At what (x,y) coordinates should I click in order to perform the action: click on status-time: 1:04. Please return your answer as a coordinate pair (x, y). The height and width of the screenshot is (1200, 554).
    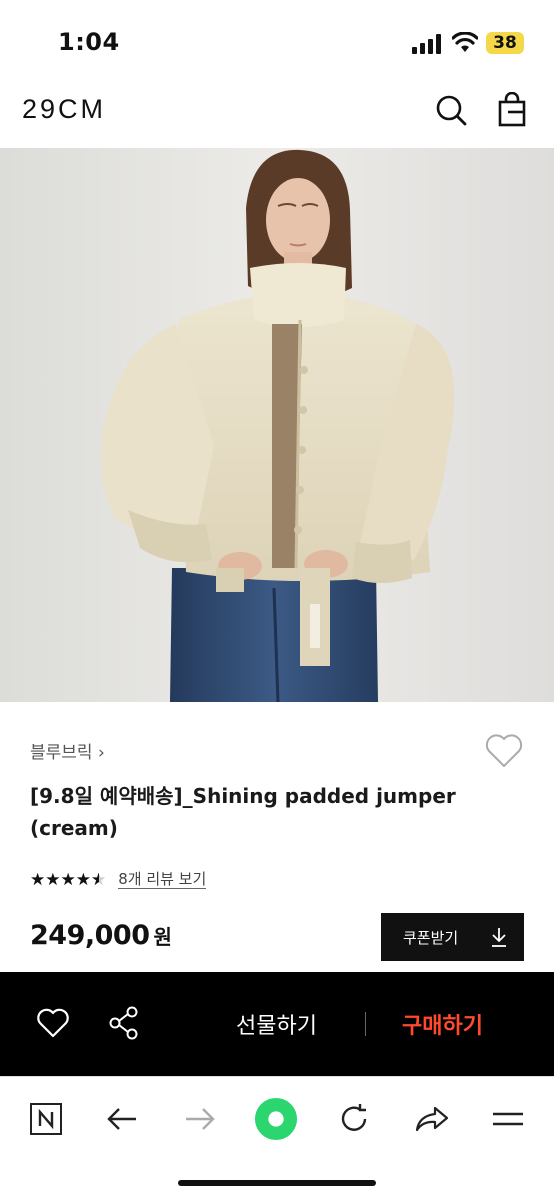
    Looking at the image, I should click on (89, 42).